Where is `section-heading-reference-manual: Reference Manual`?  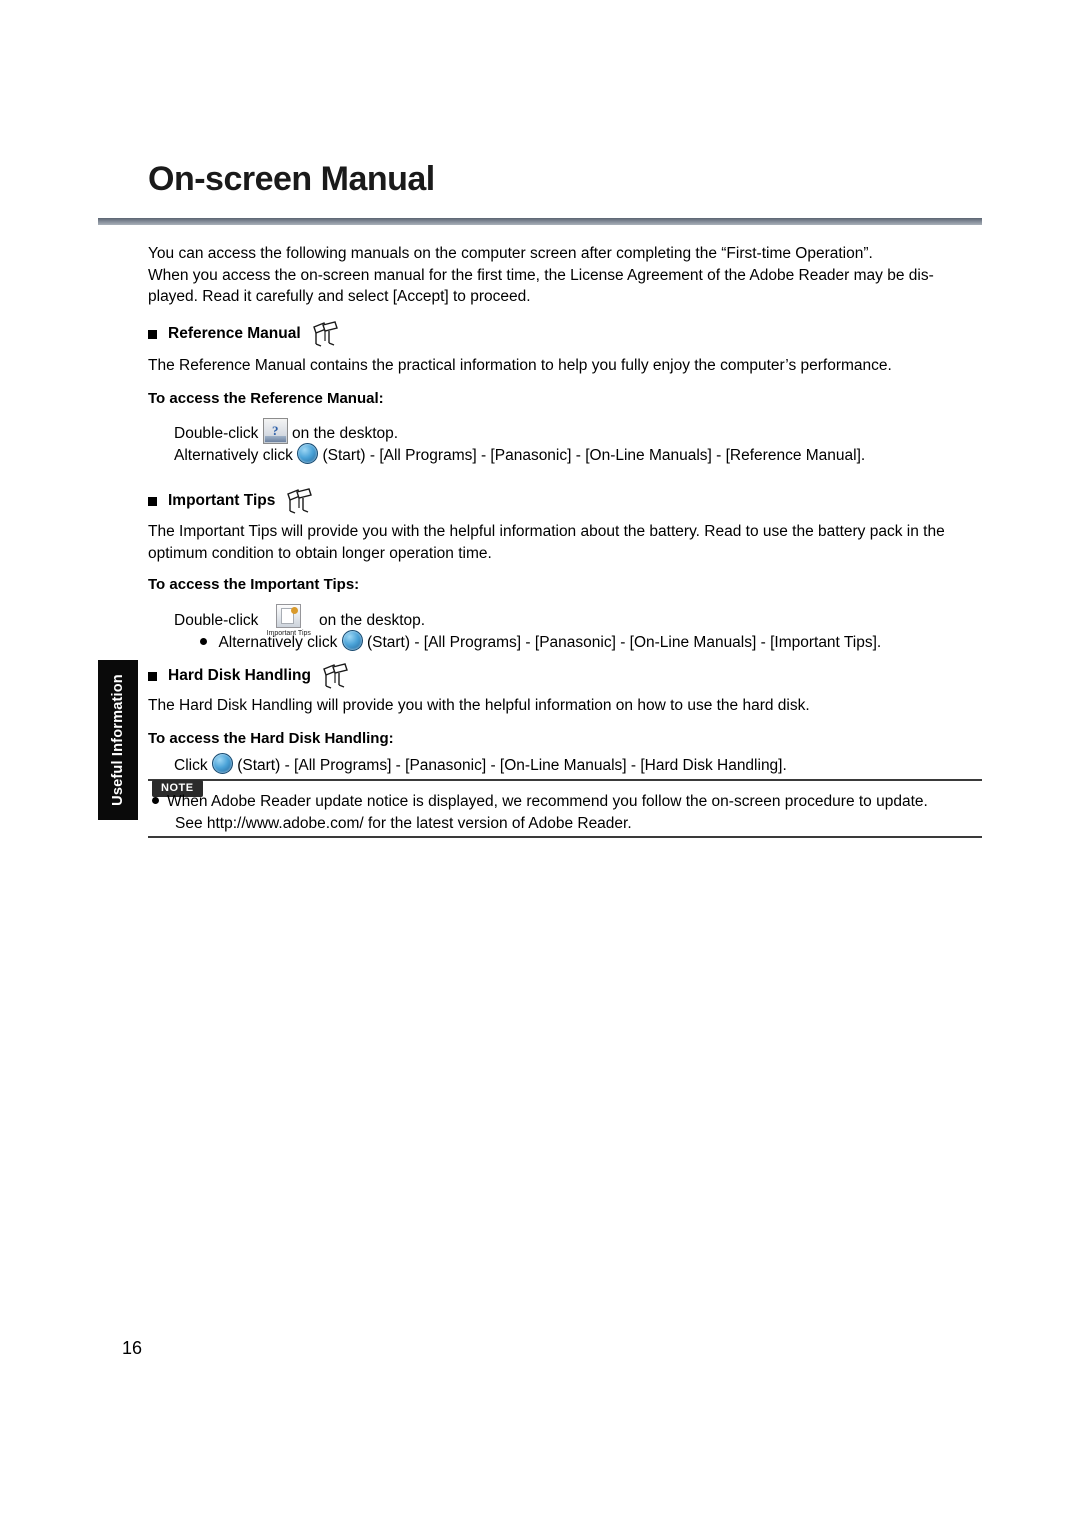
section-heading-reference-manual: Reference Manual is located at coordinates (244, 334).